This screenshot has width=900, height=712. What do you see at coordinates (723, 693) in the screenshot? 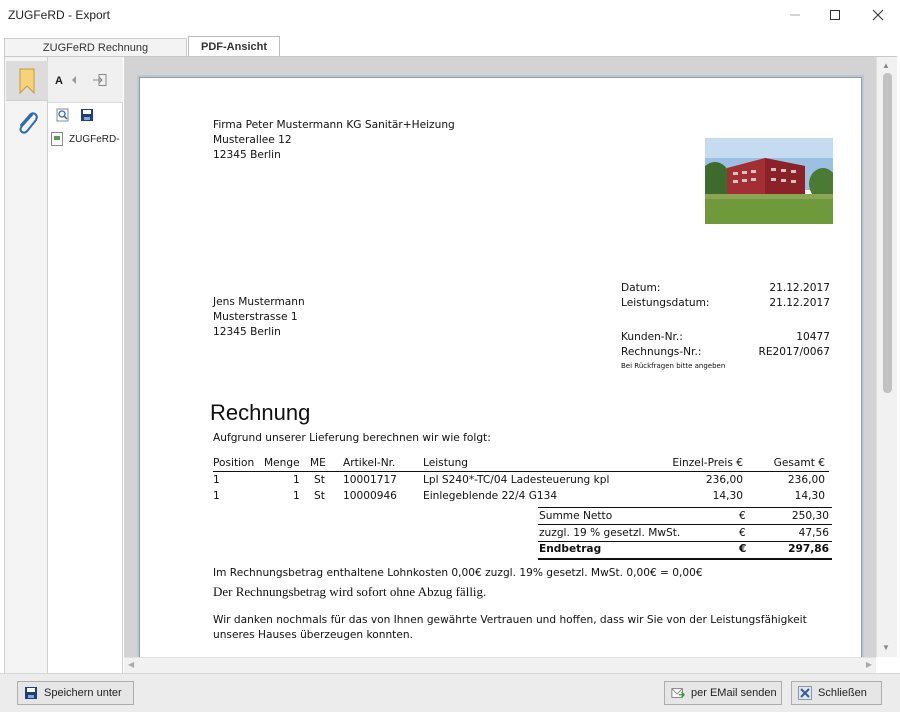
I see `send-email-button: per EMail senden` at bounding box center [723, 693].